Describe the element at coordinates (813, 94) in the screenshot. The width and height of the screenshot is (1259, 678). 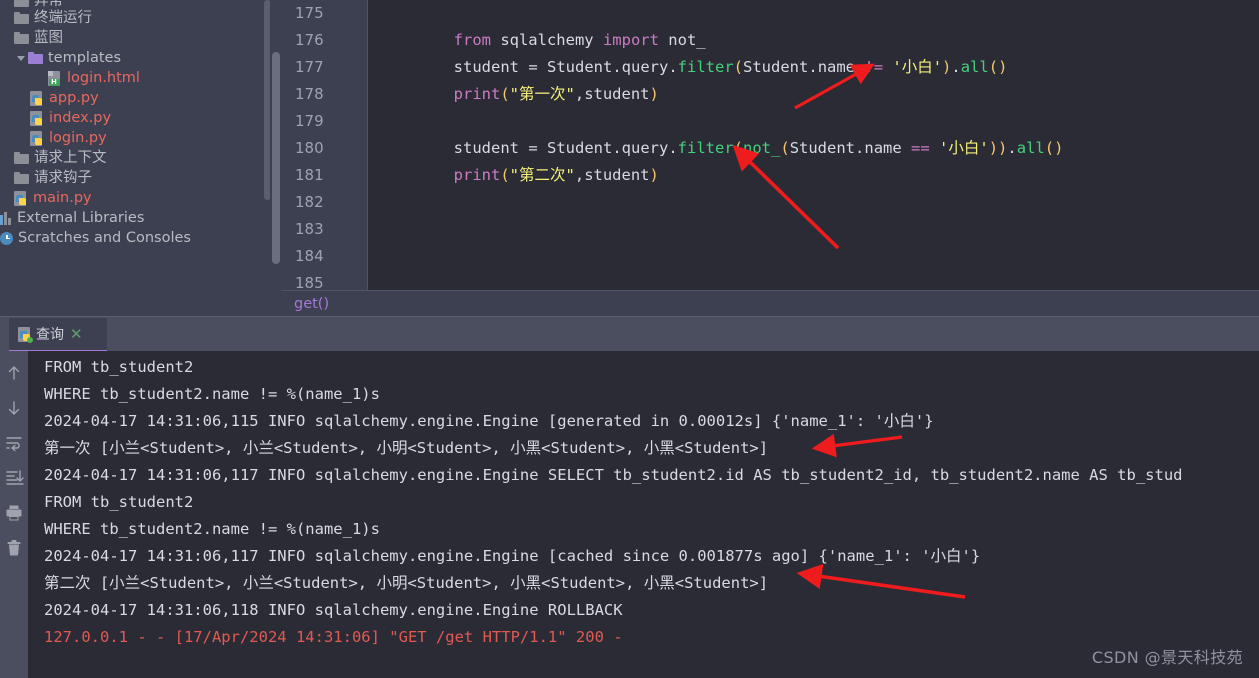
I see `code-line: print("第一次",student)` at that location.